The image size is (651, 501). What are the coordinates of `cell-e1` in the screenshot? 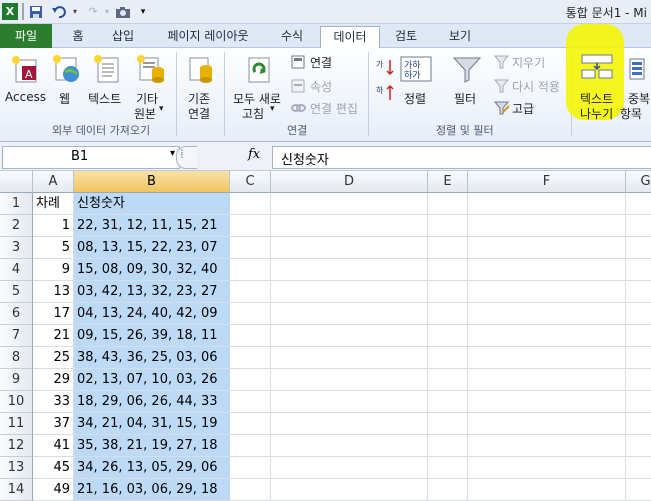 It's located at (448, 204).